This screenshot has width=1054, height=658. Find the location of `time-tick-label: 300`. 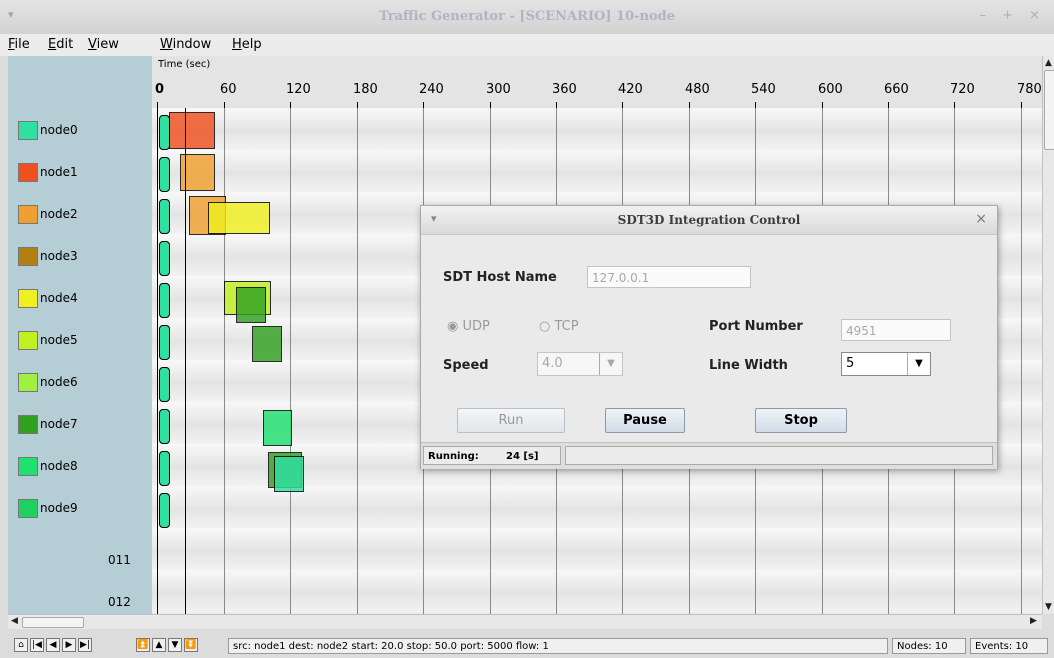

time-tick-label: 300 is located at coordinates (498, 89).